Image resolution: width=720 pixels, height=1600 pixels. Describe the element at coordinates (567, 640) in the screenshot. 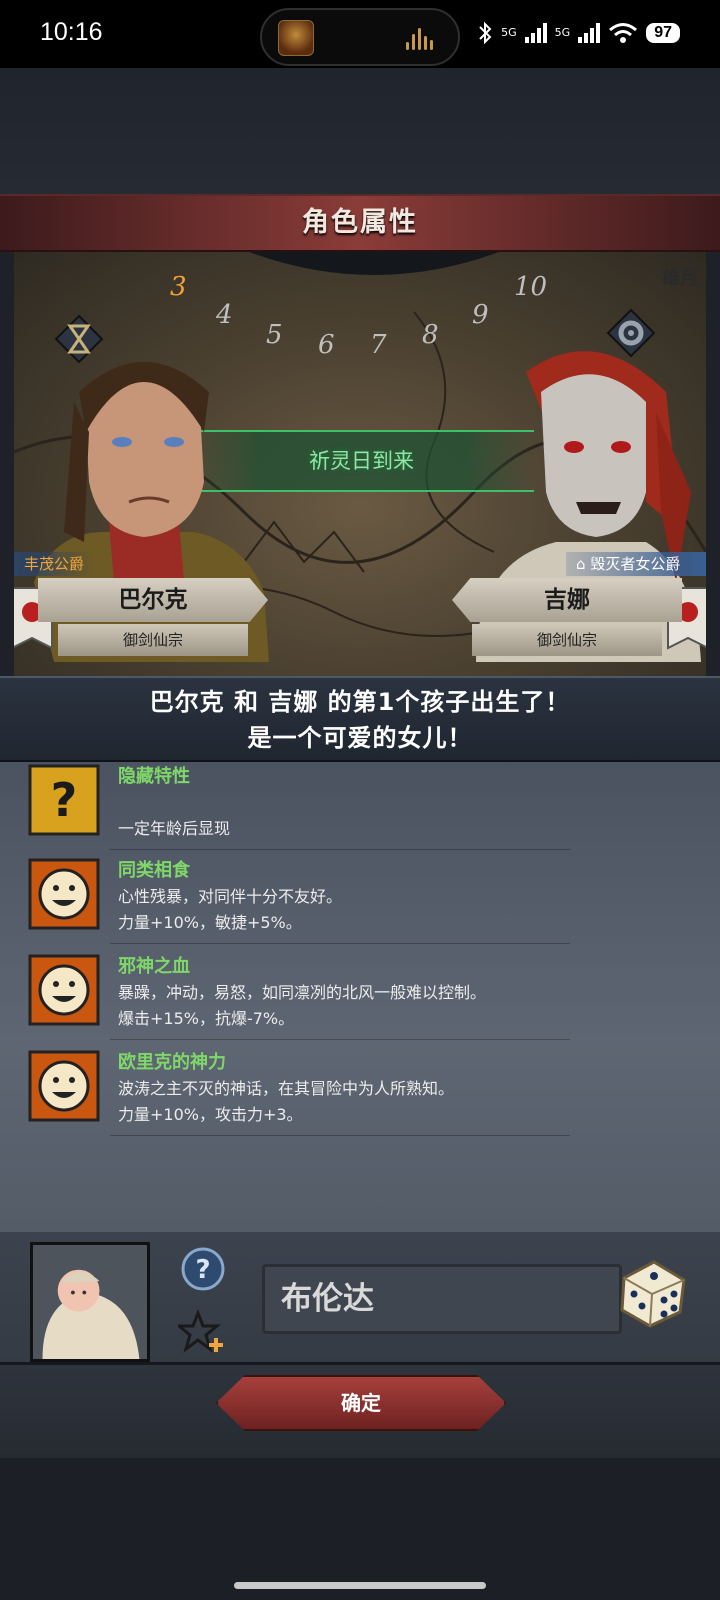

I see `mother-sect: 御剑仙宗` at that location.